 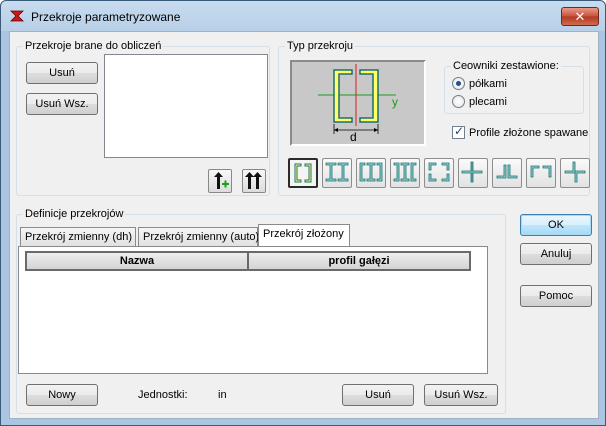 I want to click on channels-flanges-icon, so click(x=303, y=173).